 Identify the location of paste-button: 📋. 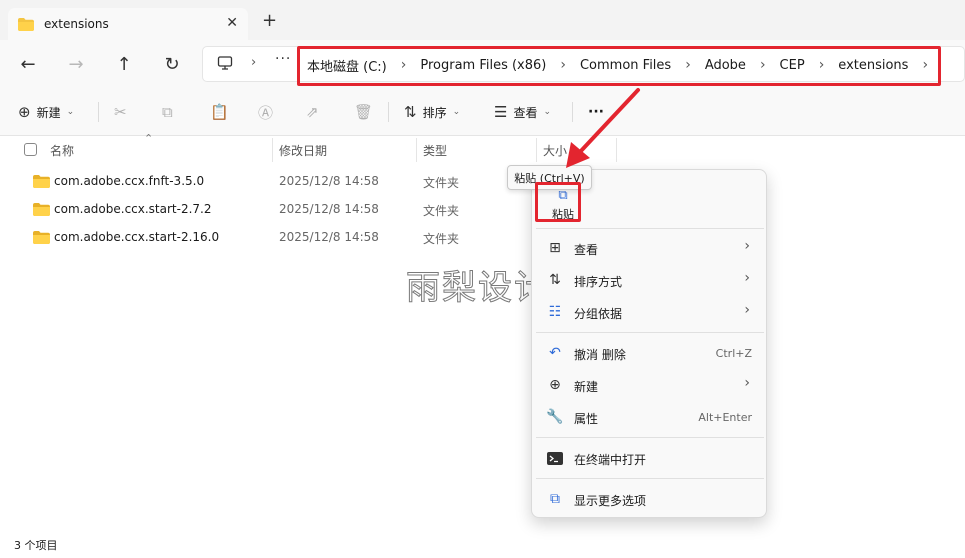
(222, 112).